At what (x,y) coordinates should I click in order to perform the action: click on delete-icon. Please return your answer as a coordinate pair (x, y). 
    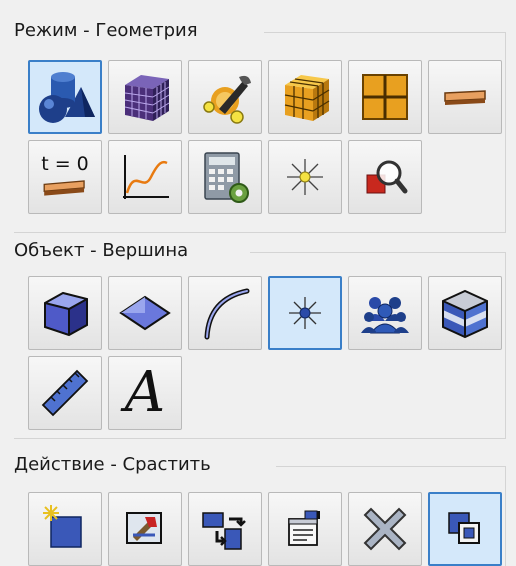
    Looking at the image, I should click on (385, 529).